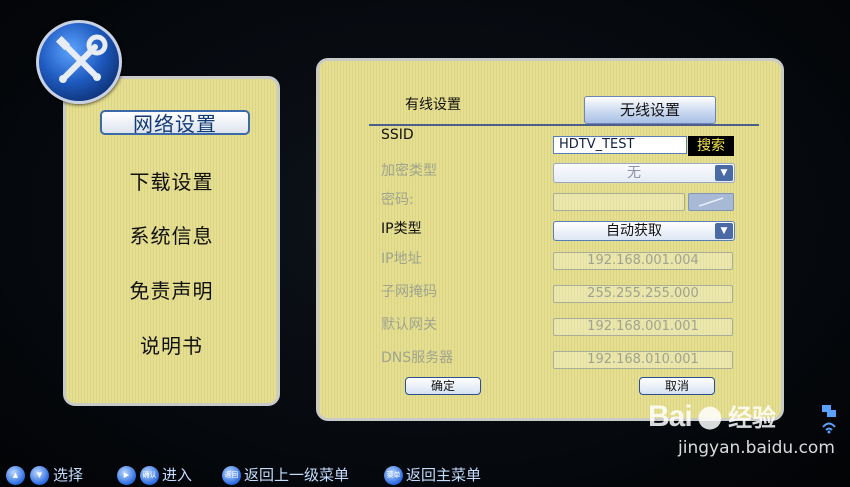  I want to click on keyboard-icon, so click(711, 202).